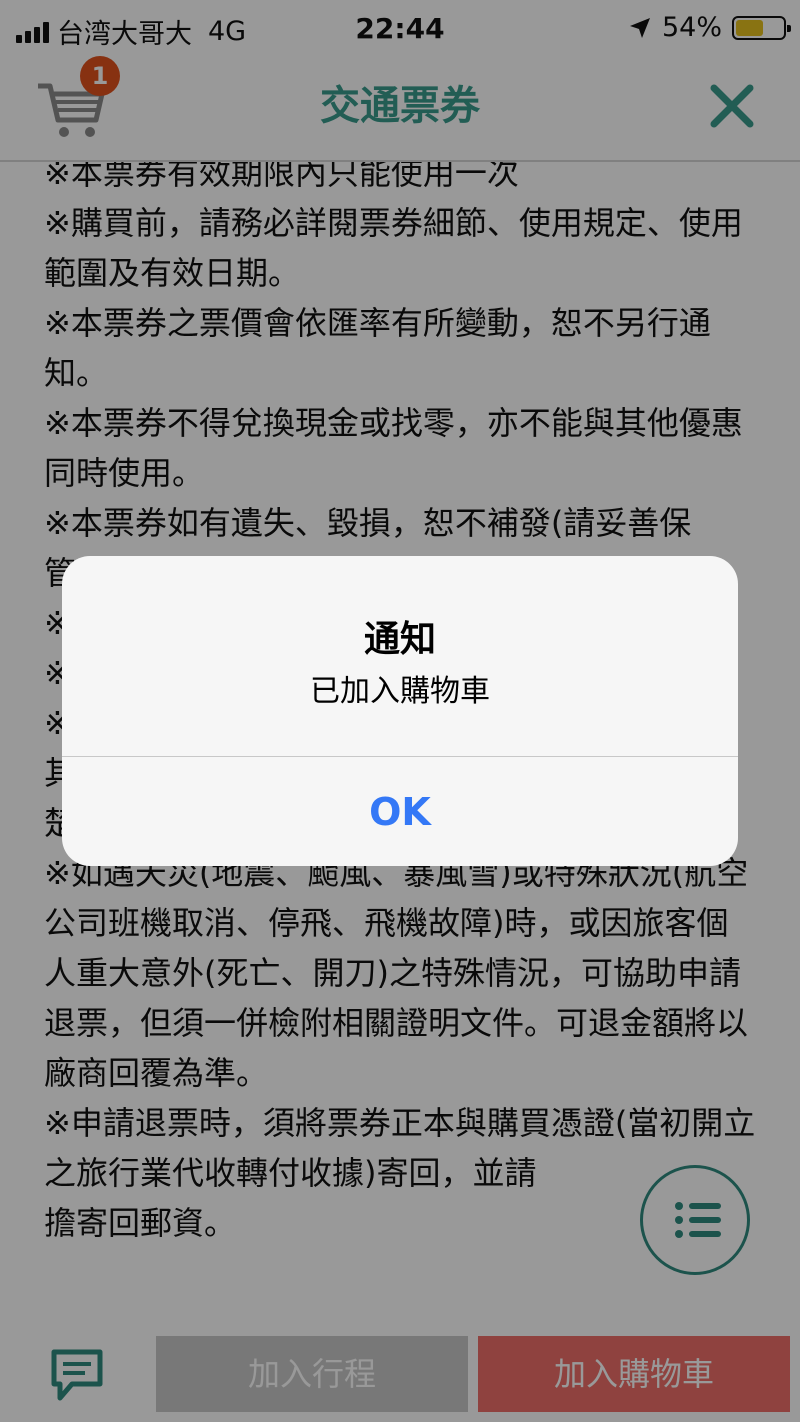  I want to click on ok-button: OK, so click(400, 812).